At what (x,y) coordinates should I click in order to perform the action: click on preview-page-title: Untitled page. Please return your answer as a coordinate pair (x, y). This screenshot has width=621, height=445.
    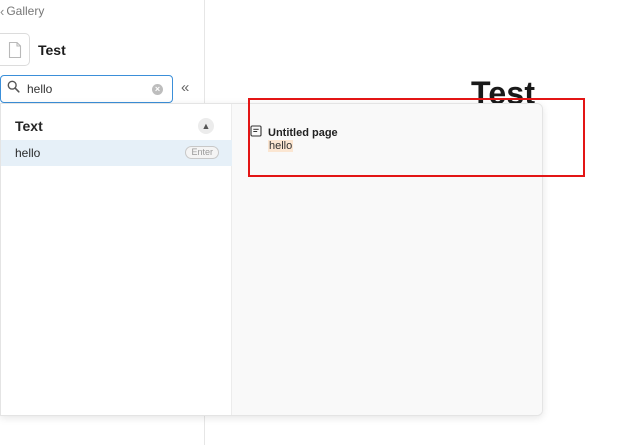
    Looking at the image, I should click on (303, 133).